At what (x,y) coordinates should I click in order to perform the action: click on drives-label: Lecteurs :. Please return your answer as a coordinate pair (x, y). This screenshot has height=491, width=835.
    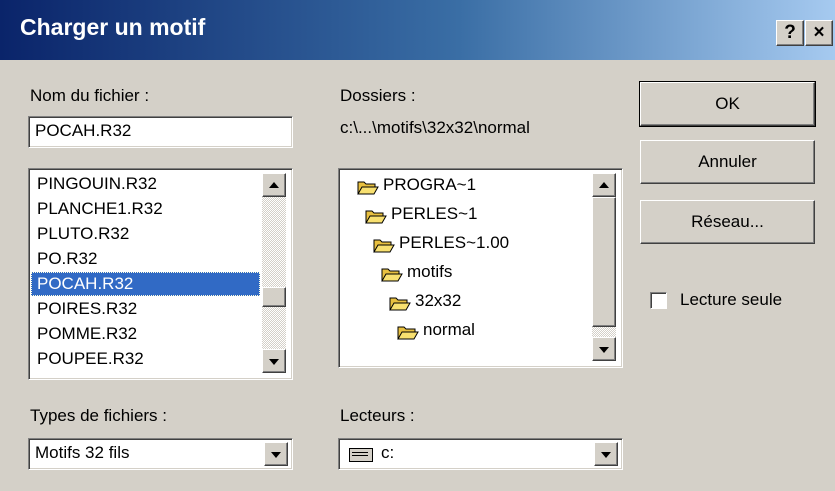
    Looking at the image, I should click on (377, 415).